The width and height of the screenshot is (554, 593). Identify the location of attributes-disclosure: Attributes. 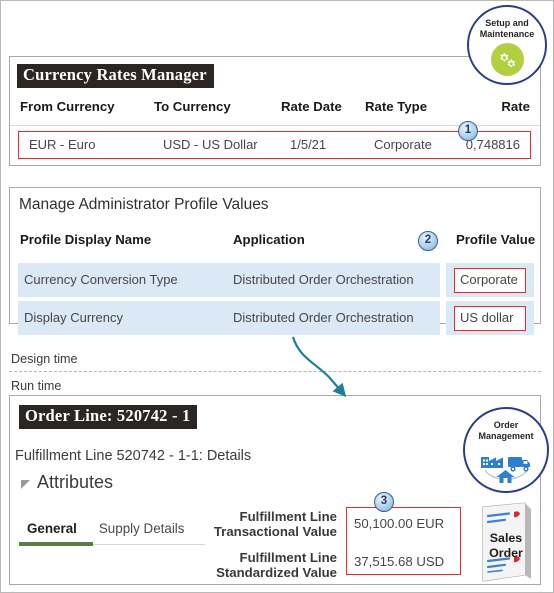
(67, 482).